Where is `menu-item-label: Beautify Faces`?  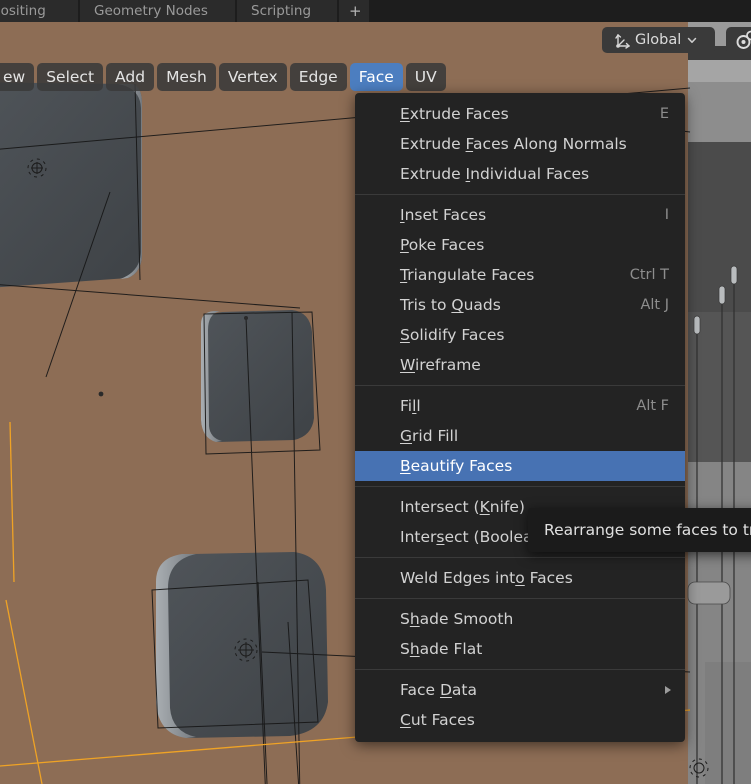
menu-item-label: Beautify Faces is located at coordinates (456, 466).